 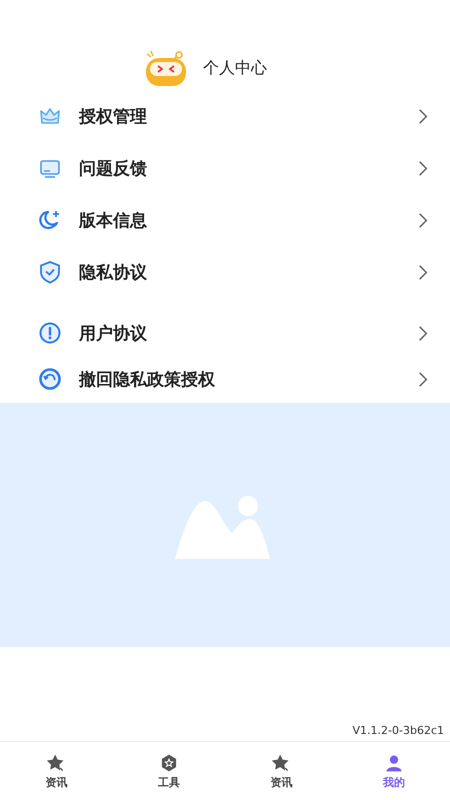 What do you see at coordinates (398, 731) in the screenshot?
I see `version-label: V1.1.2-0-3b62c1` at bounding box center [398, 731].